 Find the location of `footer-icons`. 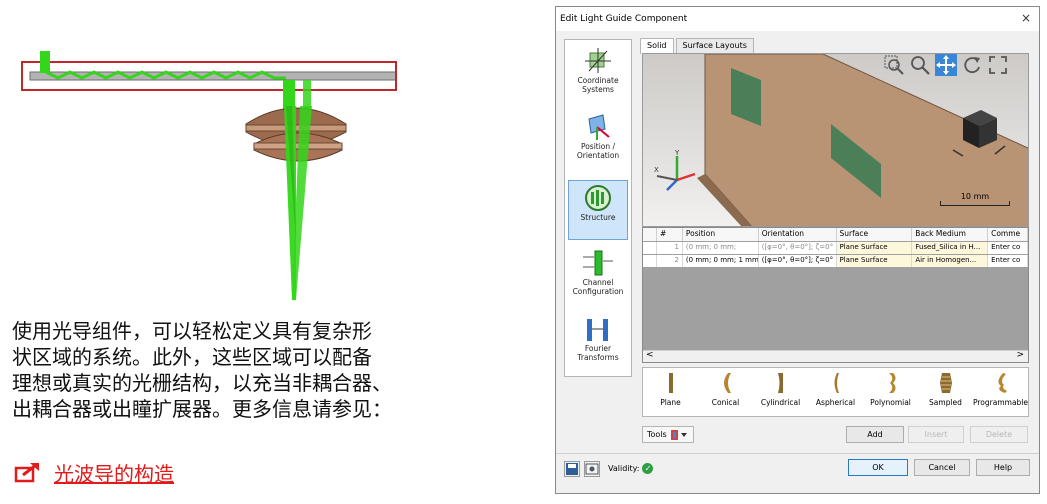

footer-icons is located at coordinates (582, 469).